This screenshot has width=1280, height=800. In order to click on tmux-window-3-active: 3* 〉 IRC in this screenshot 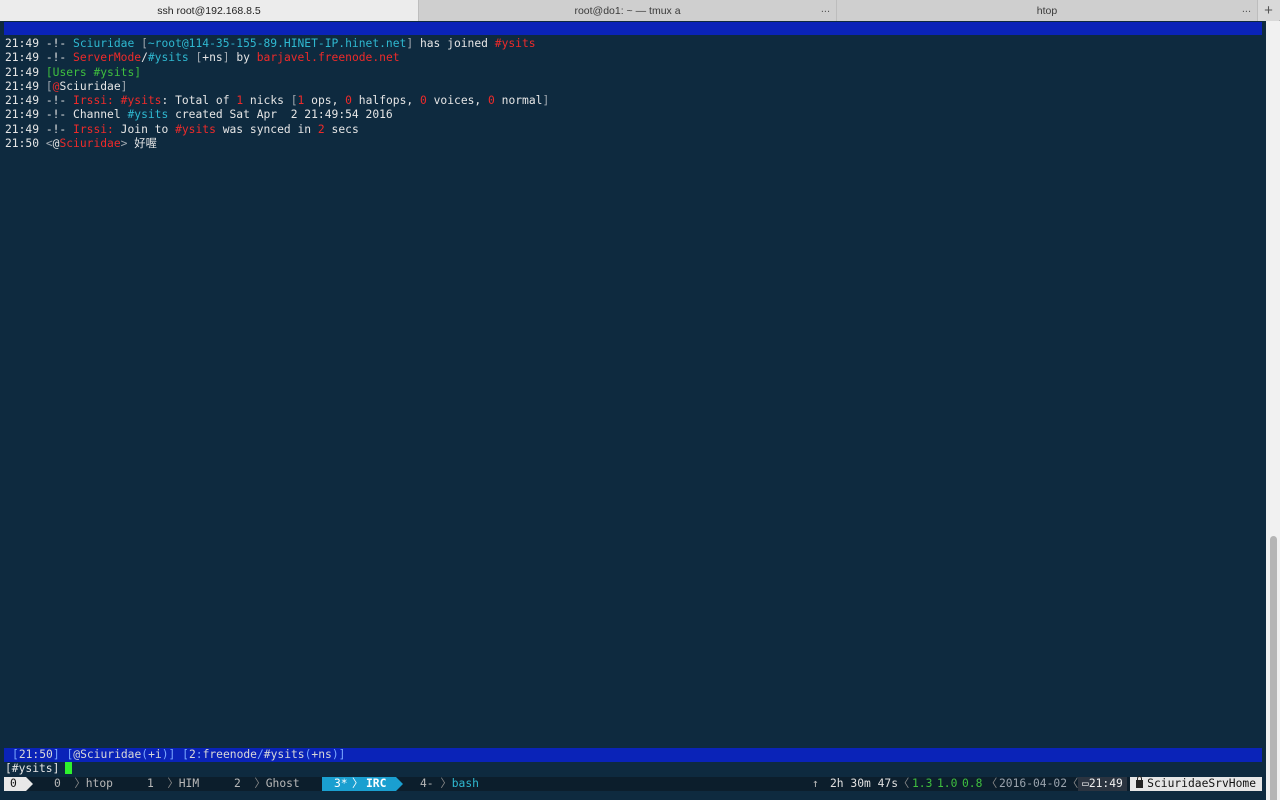, I will do `click(359, 784)`.